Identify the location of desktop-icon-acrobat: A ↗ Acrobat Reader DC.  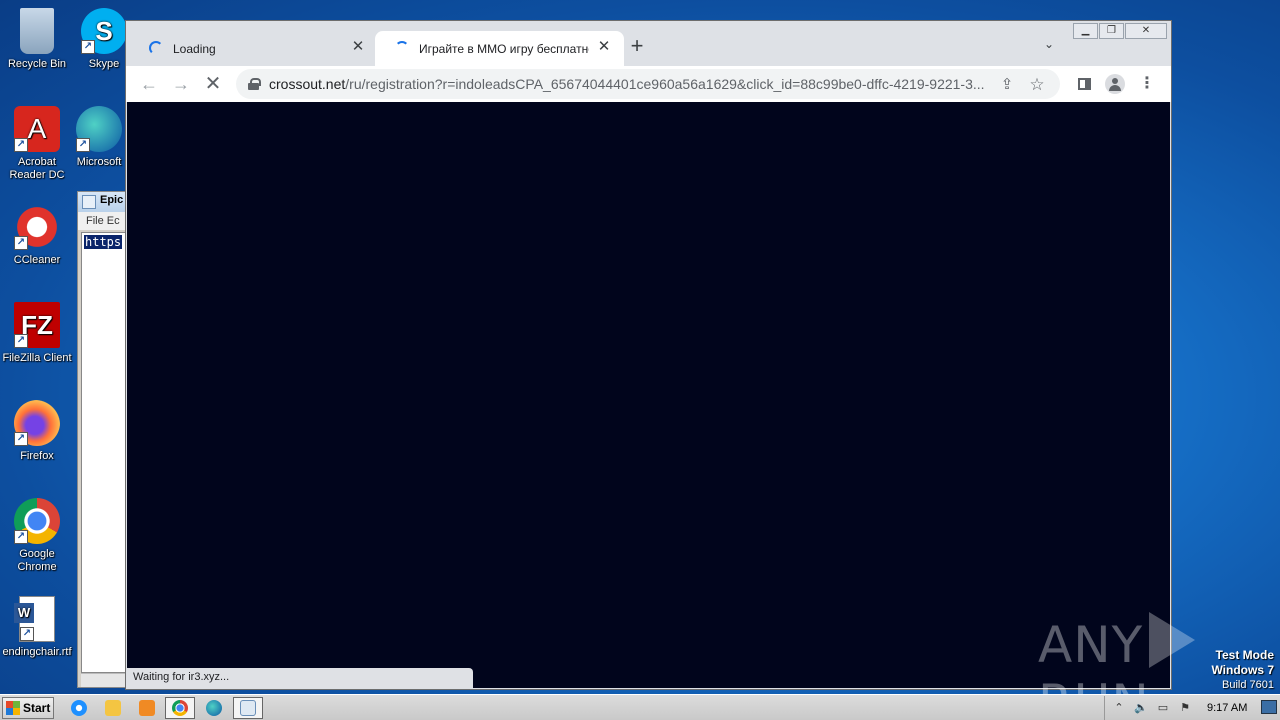
(37, 144).